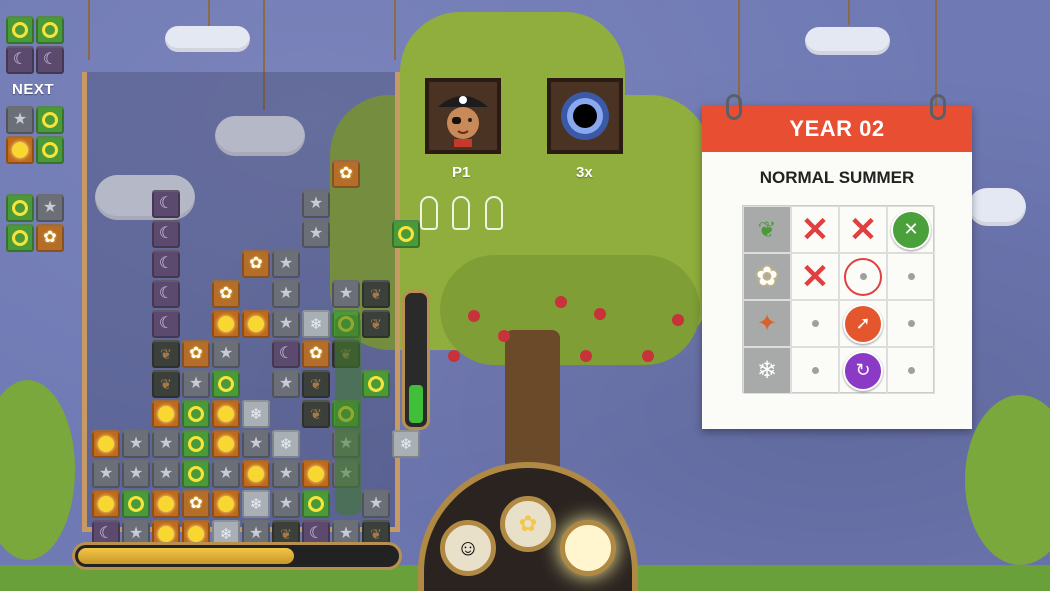 The height and width of the screenshot is (591, 1050). Describe the element at coordinates (767, 370) in the screenshot. I see `winter-snowflake-icon: ❄` at that location.